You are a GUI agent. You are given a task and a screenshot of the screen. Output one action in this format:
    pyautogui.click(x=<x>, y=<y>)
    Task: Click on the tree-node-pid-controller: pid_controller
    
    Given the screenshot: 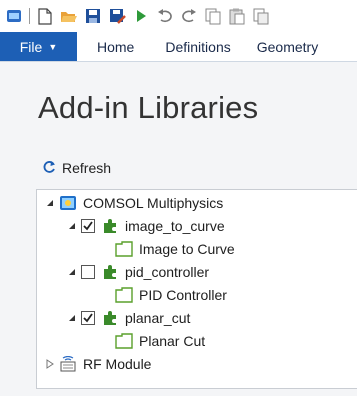 What is the action you would take?
    pyautogui.click(x=138, y=272)
    